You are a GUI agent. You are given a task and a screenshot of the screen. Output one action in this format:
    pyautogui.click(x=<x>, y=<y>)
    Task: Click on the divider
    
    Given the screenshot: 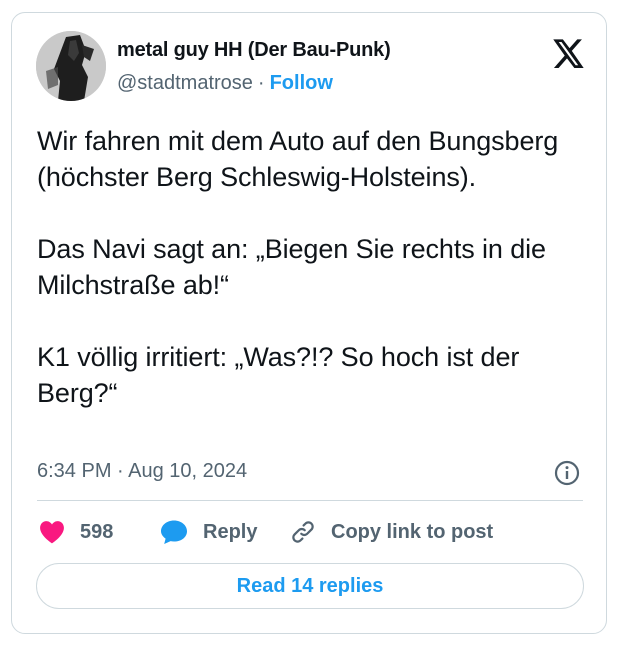 What is the action you would take?
    pyautogui.click(x=310, y=500)
    